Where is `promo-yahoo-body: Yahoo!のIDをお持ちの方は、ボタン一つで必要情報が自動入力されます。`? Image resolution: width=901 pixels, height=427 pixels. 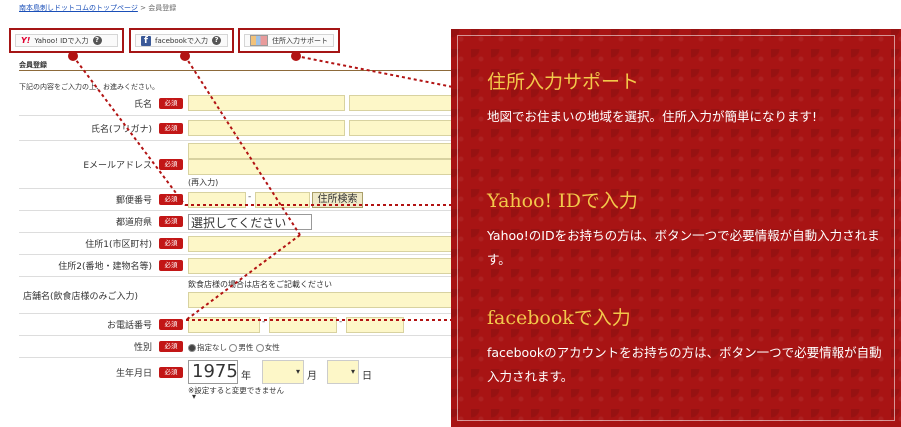
promo-yahoo-body: Yahoo!のIDをお持ちの方は、ボタン一つで必要情報が自動入力されます。 is located at coordinates (683, 247).